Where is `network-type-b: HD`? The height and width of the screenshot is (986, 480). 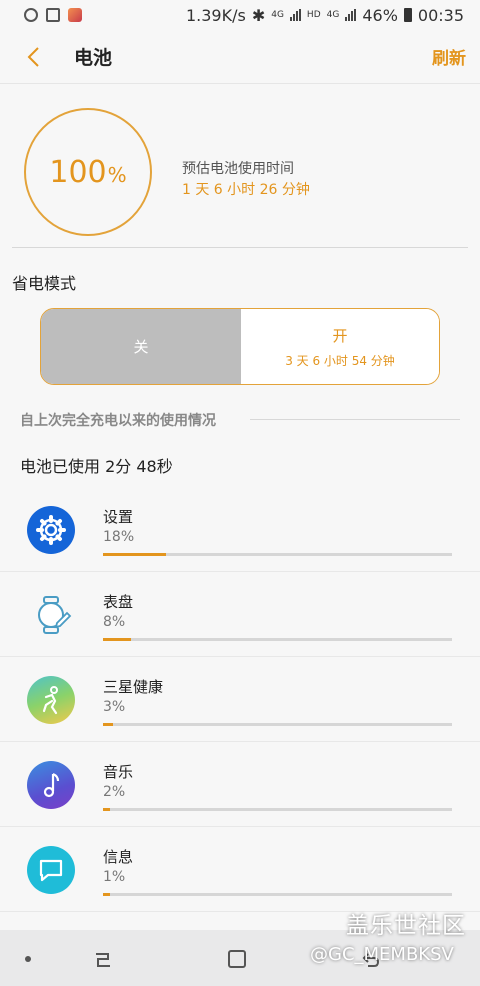 network-type-b: HD is located at coordinates (313, 15).